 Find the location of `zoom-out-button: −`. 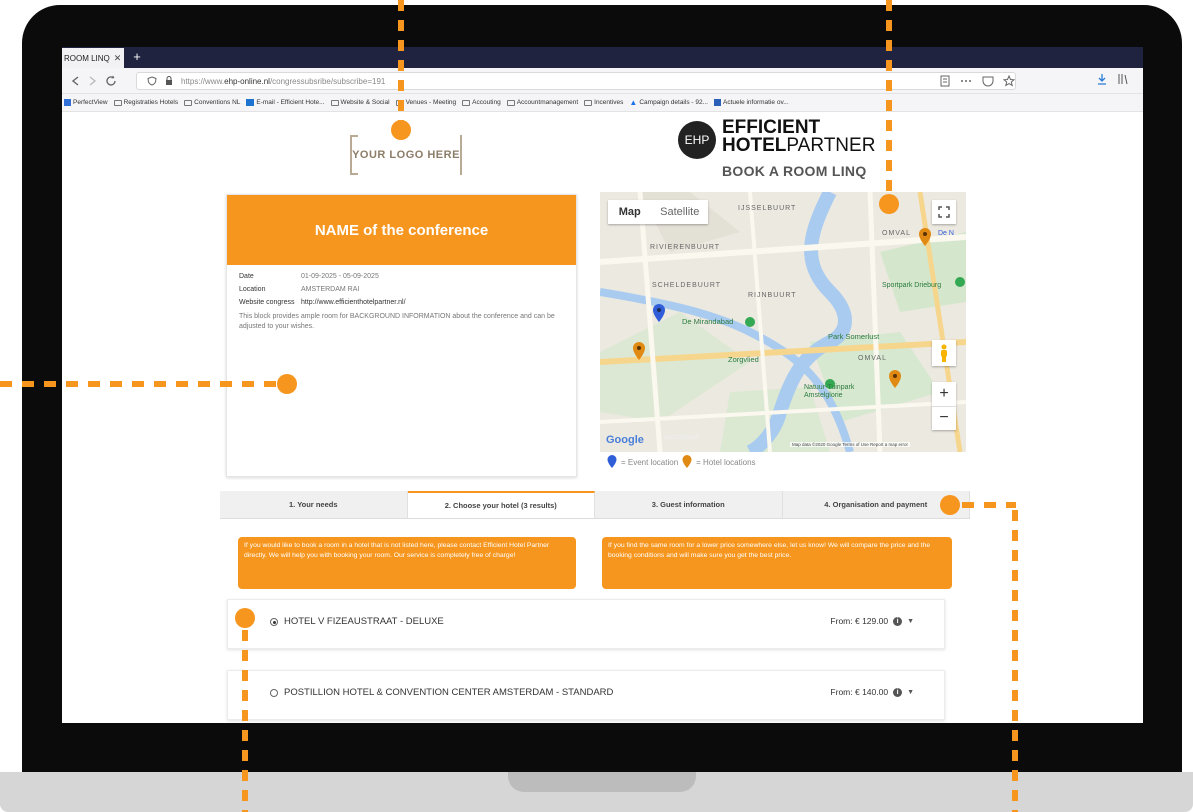

zoom-out-button: − is located at coordinates (944, 419).